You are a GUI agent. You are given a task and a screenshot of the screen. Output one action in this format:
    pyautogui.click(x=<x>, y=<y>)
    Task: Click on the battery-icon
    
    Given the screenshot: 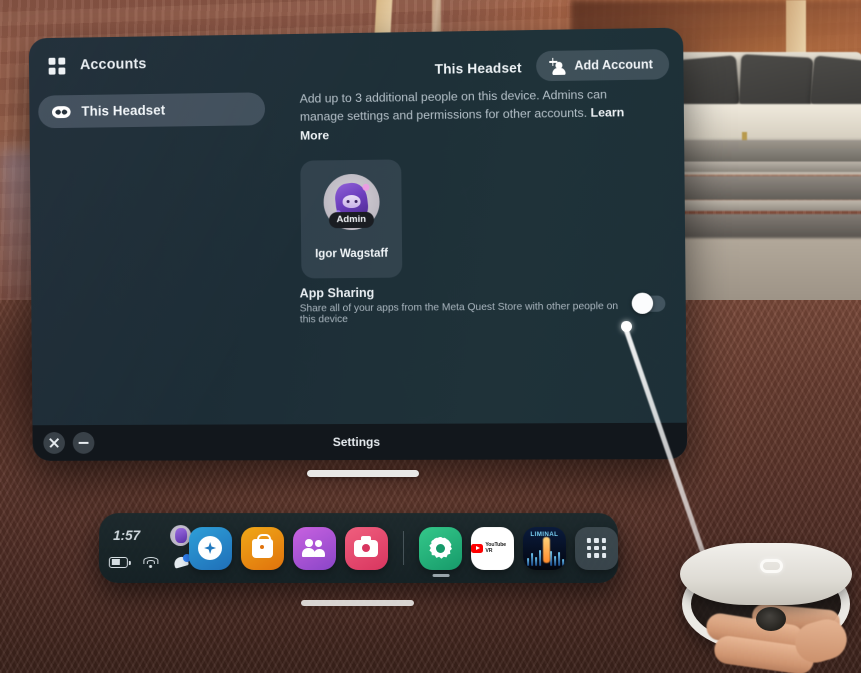 What is the action you would take?
    pyautogui.click(x=118, y=562)
    